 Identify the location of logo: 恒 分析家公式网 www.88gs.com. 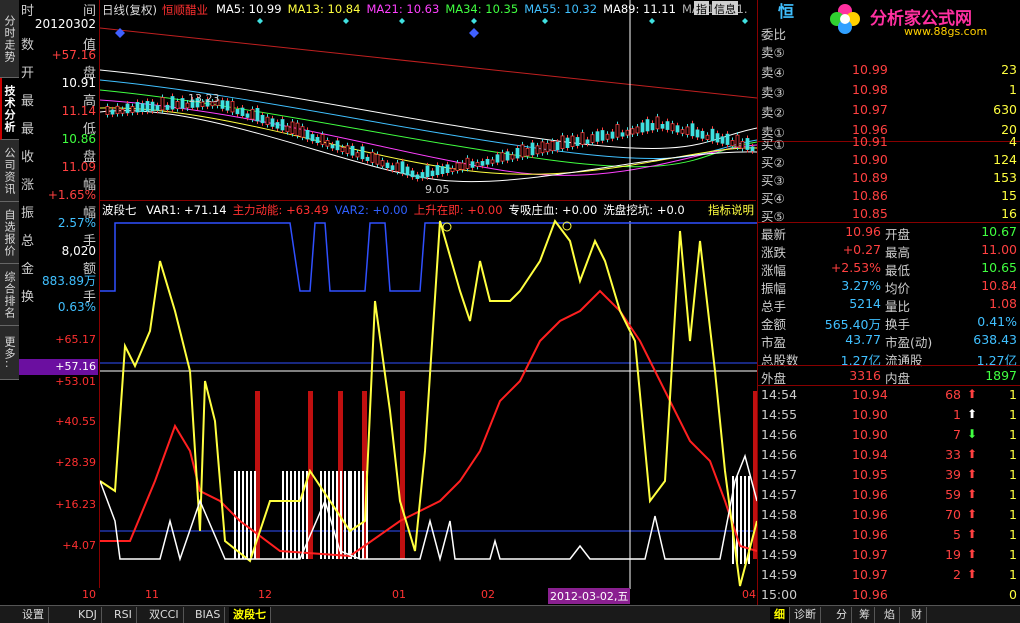
(899, 19).